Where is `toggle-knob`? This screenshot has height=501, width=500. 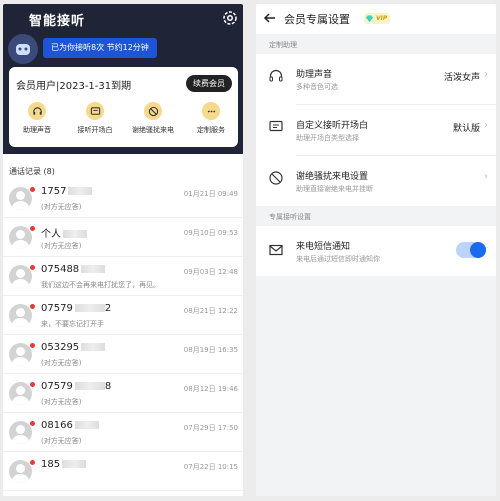 toggle-knob is located at coordinates (478, 250).